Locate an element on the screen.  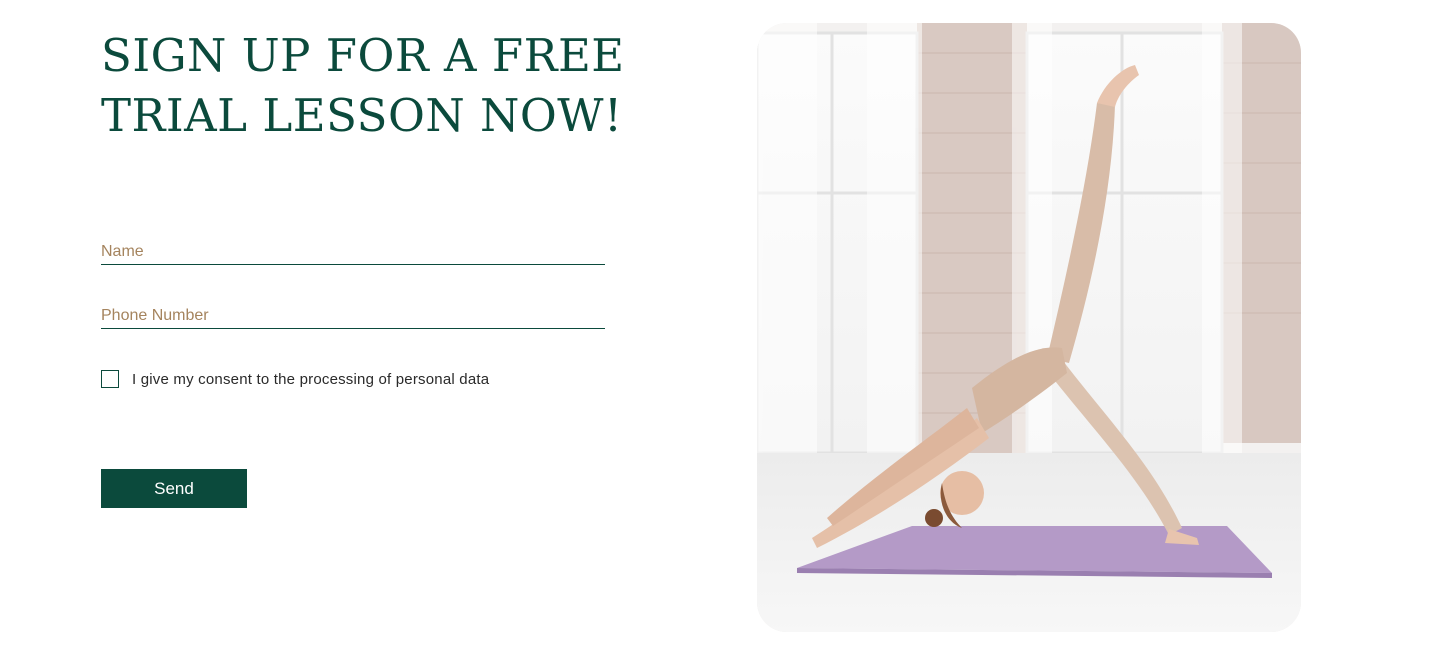
phone-number-input is located at coordinates (353, 316).